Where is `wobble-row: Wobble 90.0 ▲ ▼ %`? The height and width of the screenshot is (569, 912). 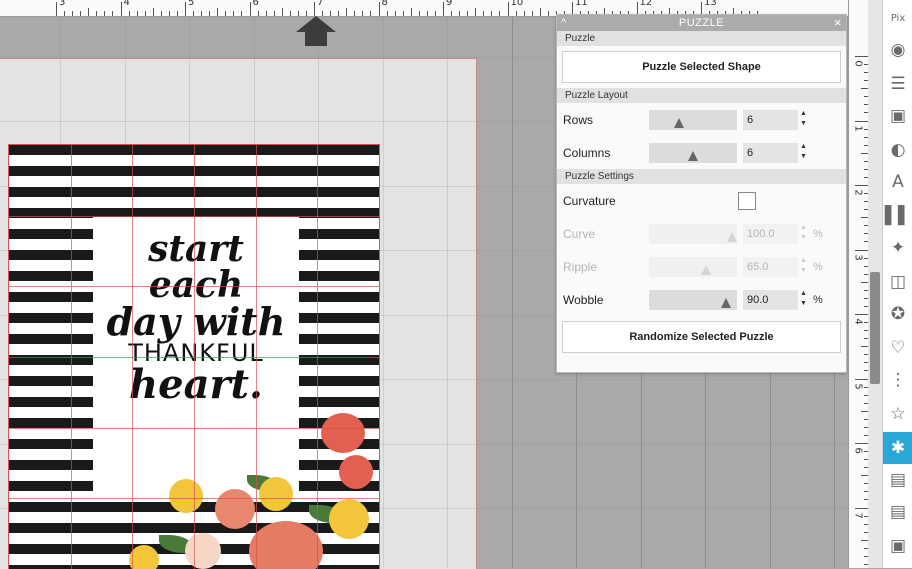 wobble-row: Wobble 90.0 ▲ ▼ % is located at coordinates (701, 299).